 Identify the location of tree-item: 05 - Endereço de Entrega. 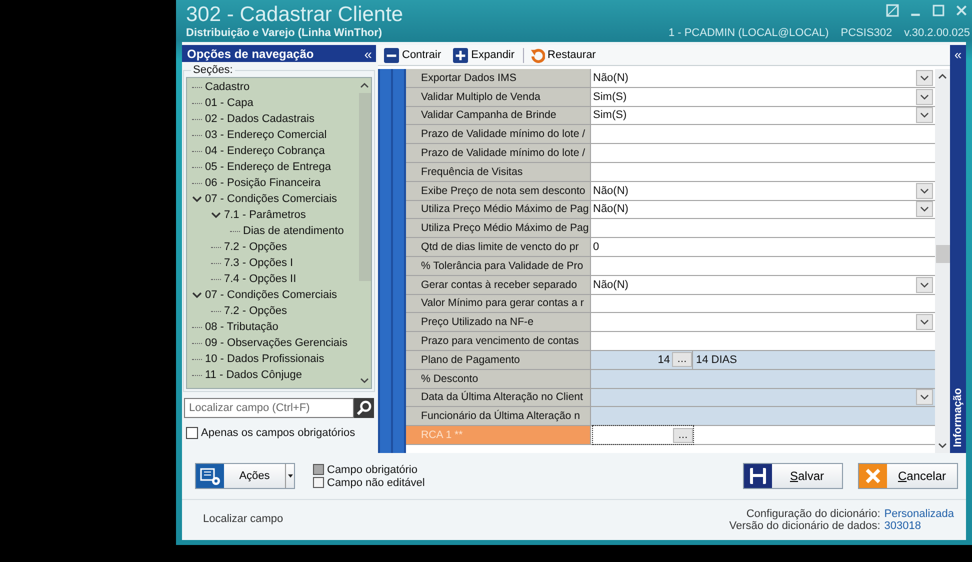
(267, 167).